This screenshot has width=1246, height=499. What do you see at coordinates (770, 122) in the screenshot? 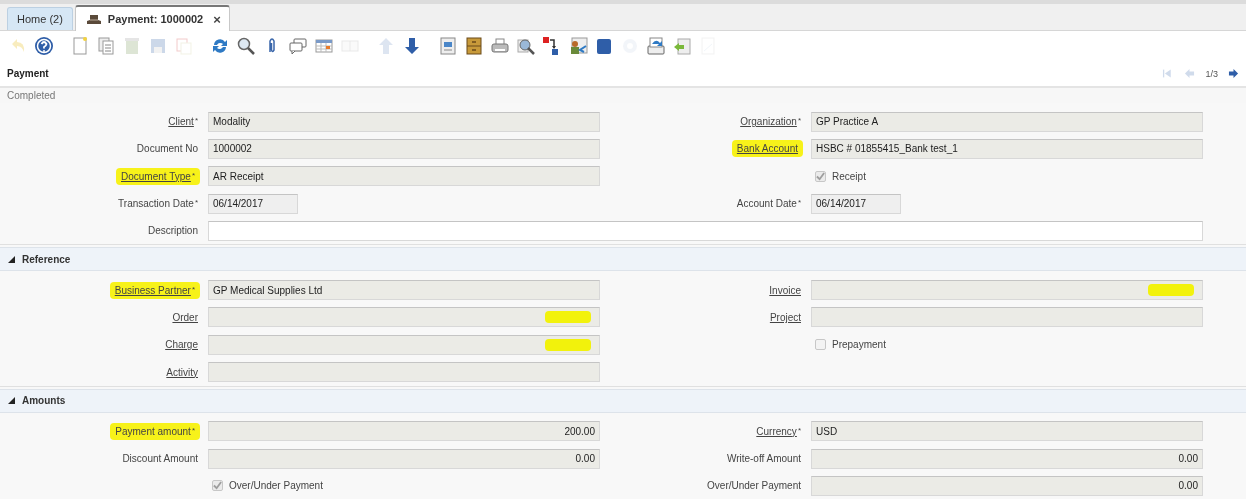
I see `field-label: Organization*` at bounding box center [770, 122].